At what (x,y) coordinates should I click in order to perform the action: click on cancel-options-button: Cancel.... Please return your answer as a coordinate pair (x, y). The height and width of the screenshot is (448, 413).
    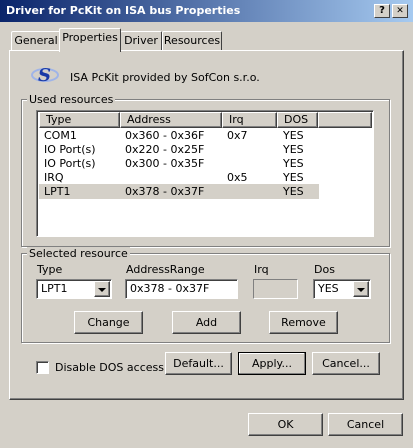
    Looking at the image, I should click on (346, 363).